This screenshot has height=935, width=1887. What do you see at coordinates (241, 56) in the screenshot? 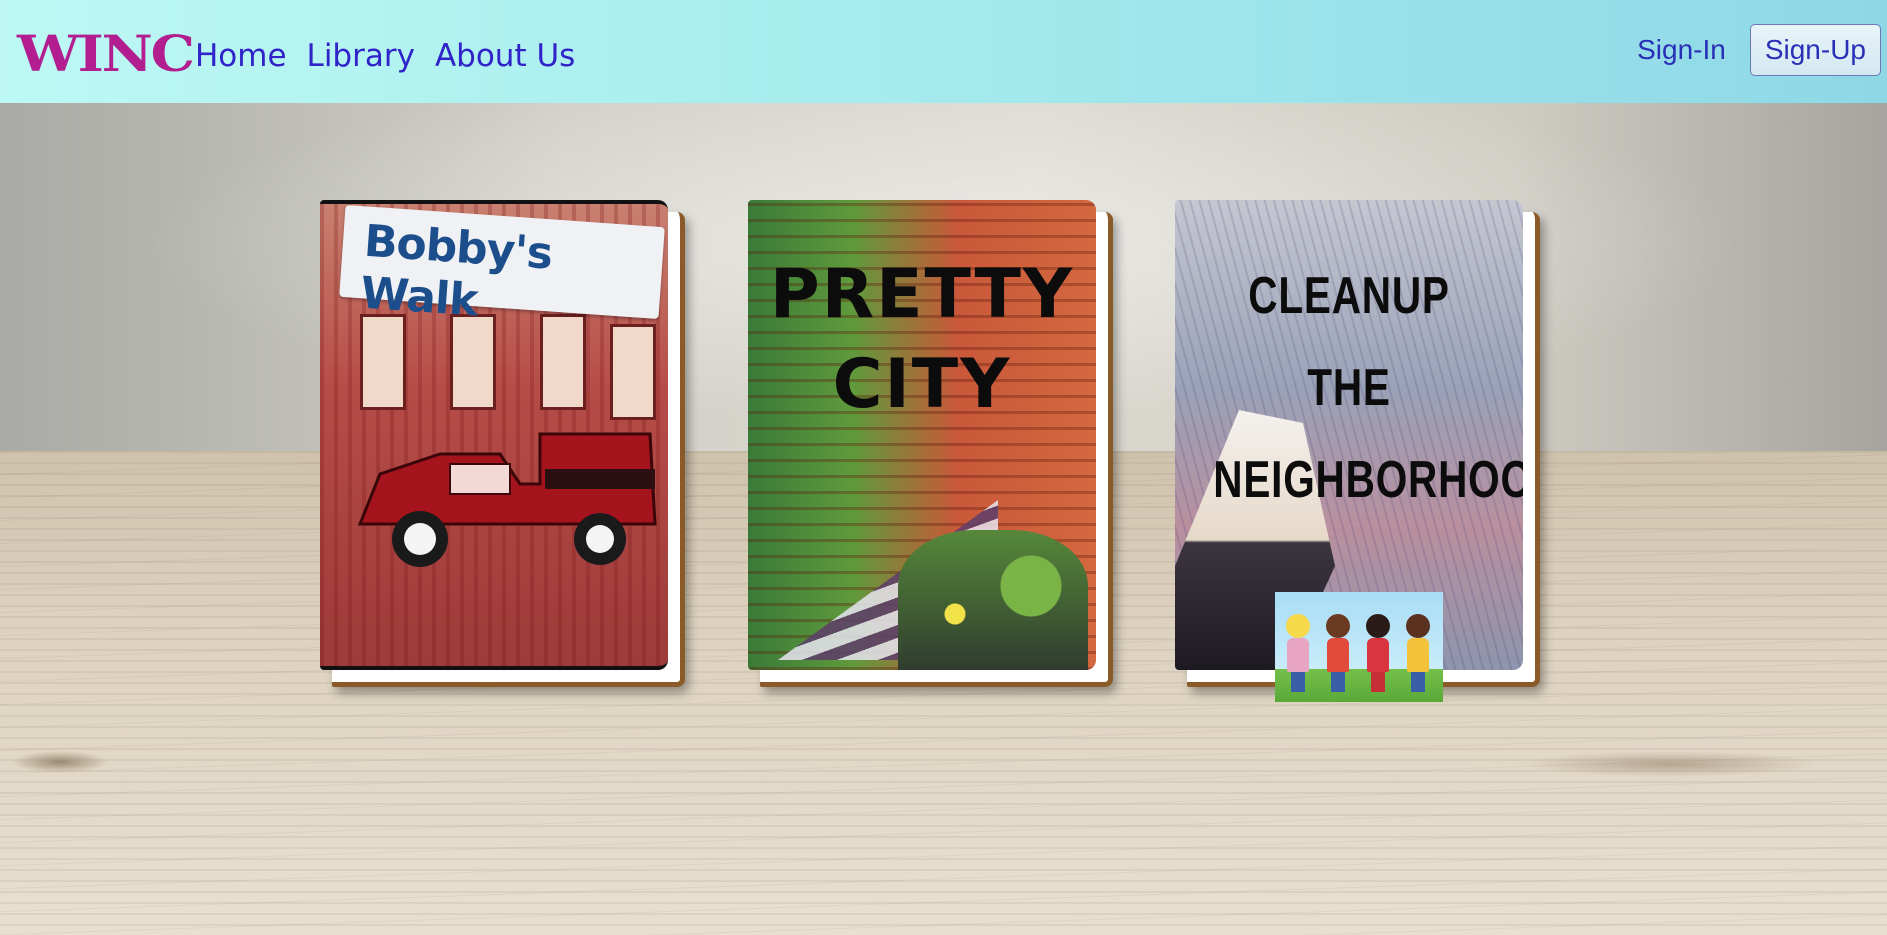
I see `nav-link-home: Home` at bounding box center [241, 56].